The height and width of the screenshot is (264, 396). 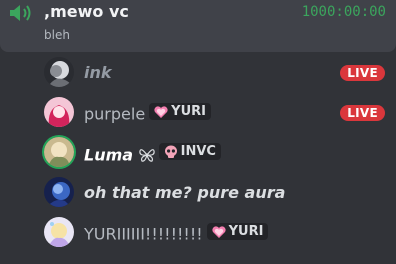 I want to click on member-item: oh that me? pure aura, so click(x=214, y=193).